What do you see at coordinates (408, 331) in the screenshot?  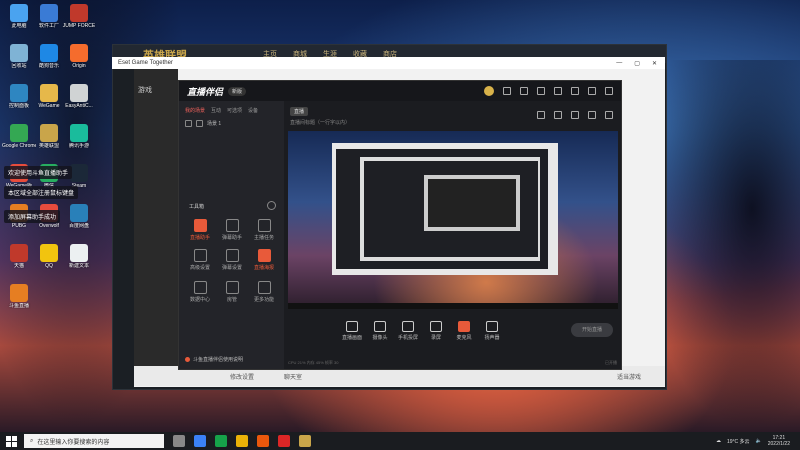 I see `control-button: 手机投屏` at bounding box center [408, 331].